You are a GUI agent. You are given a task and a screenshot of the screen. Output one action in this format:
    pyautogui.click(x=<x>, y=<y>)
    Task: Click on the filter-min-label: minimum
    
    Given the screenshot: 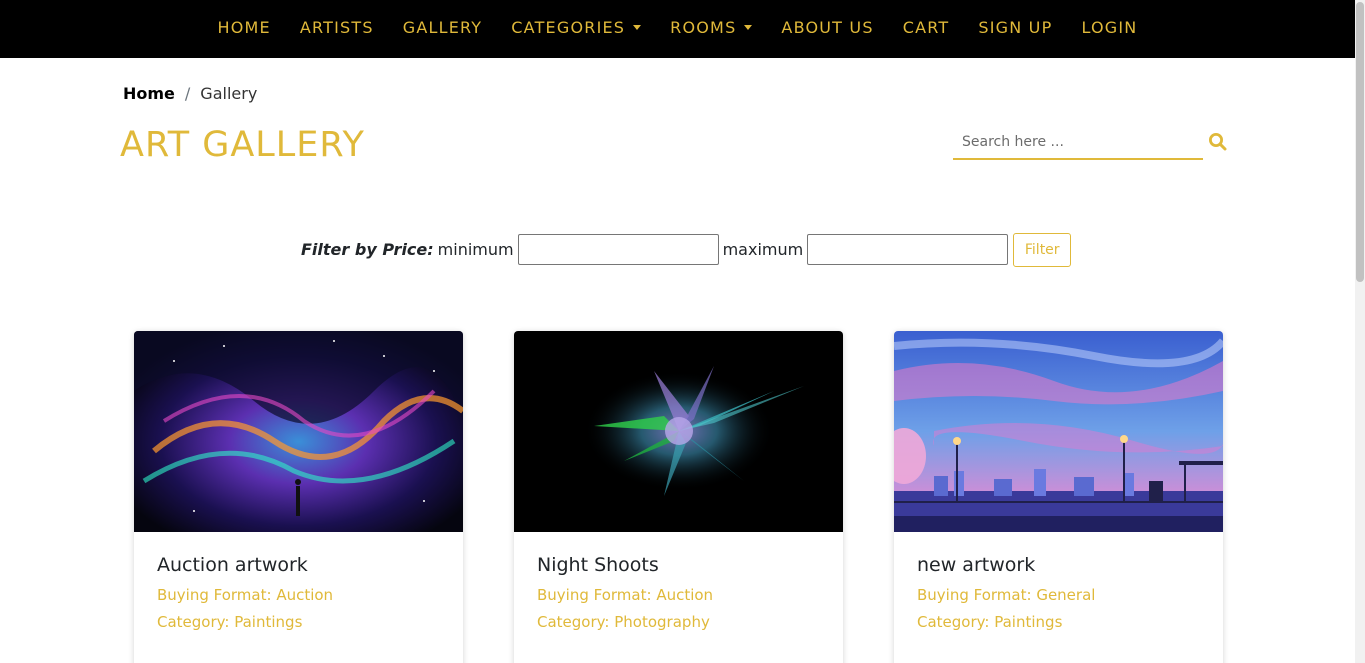 What is the action you would take?
    pyautogui.click(x=475, y=249)
    